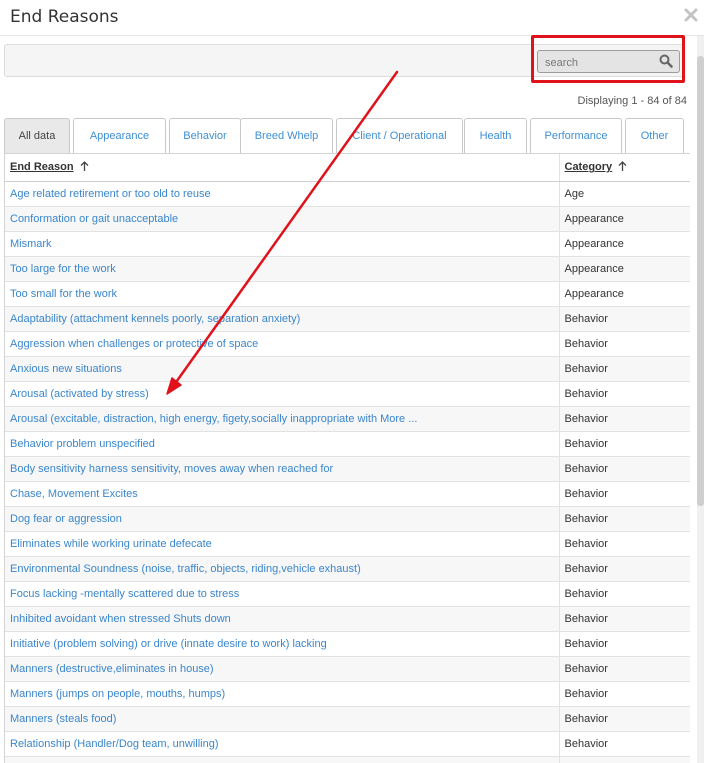 The image size is (704, 763). I want to click on tab-performance: Performance, so click(576, 135).